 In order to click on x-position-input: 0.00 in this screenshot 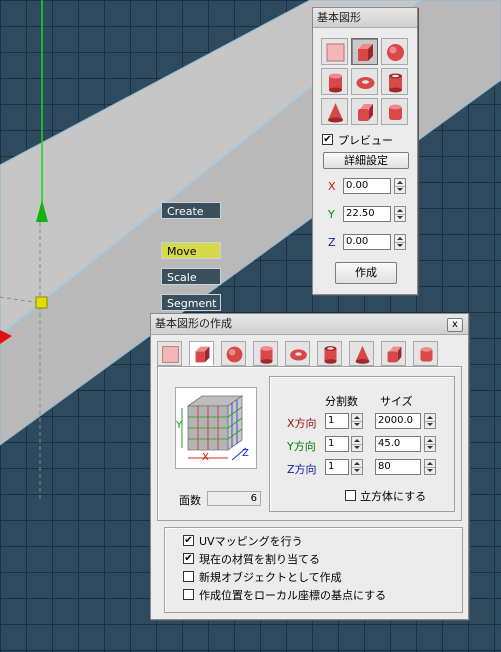, I will do `click(367, 186)`.